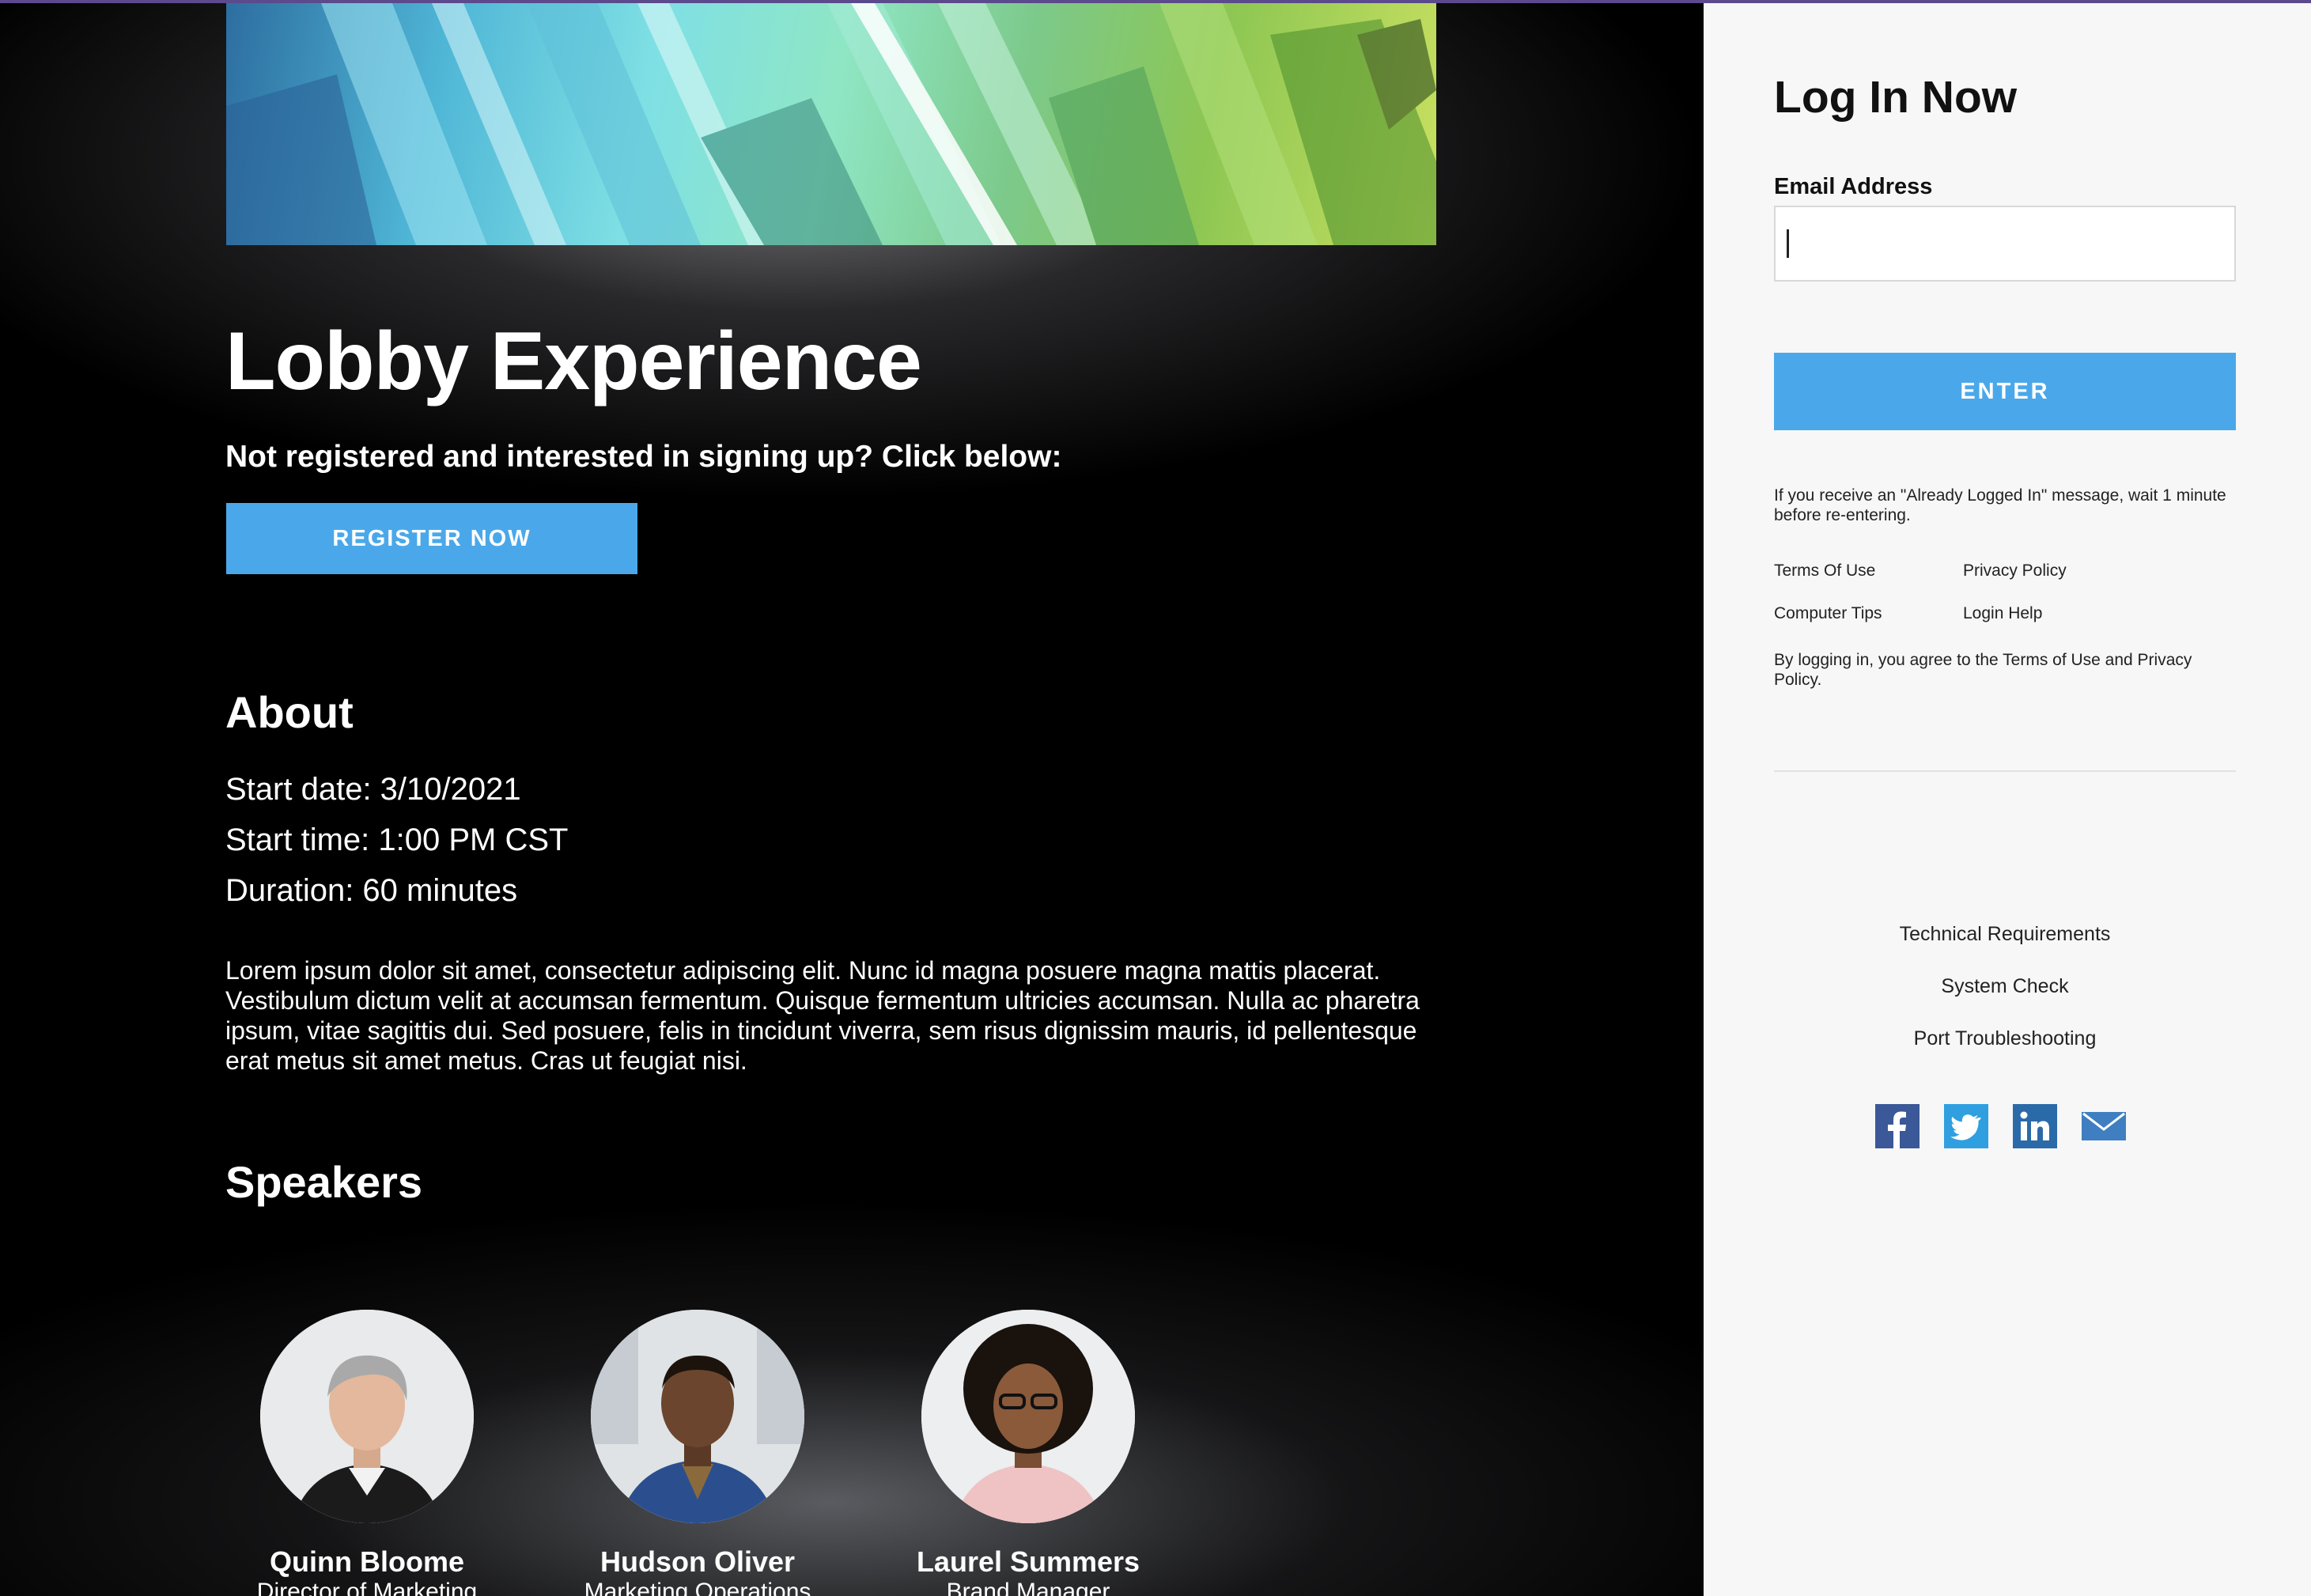 The image size is (2311, 1596). What do you see at coordinates (367, 1587) in the screenshot?
I see `speaker-role: Director of Marketing` at bounding box center [367, 1587].